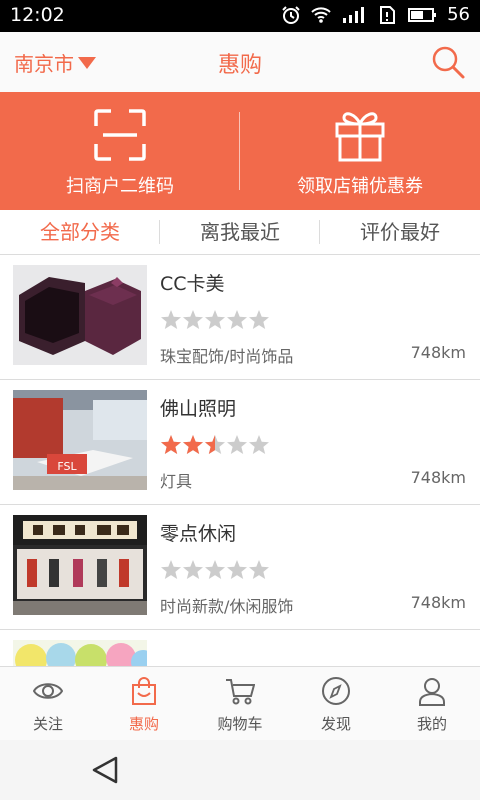 Image resolution: width=480 pixels, height=800 pixels. What do you see at coordinates (432, 692) in the screenshot?
I see `user-icon` at bounding box center [432, 692].